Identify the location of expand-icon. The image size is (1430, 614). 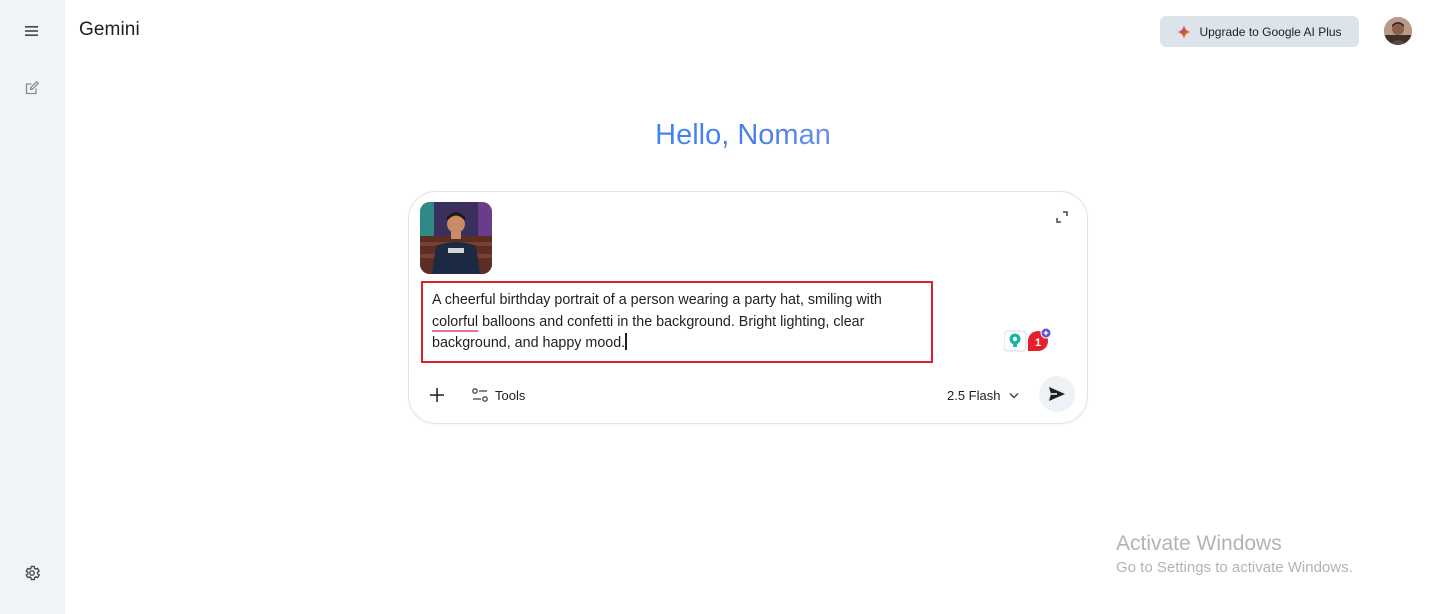
(1062, 217).